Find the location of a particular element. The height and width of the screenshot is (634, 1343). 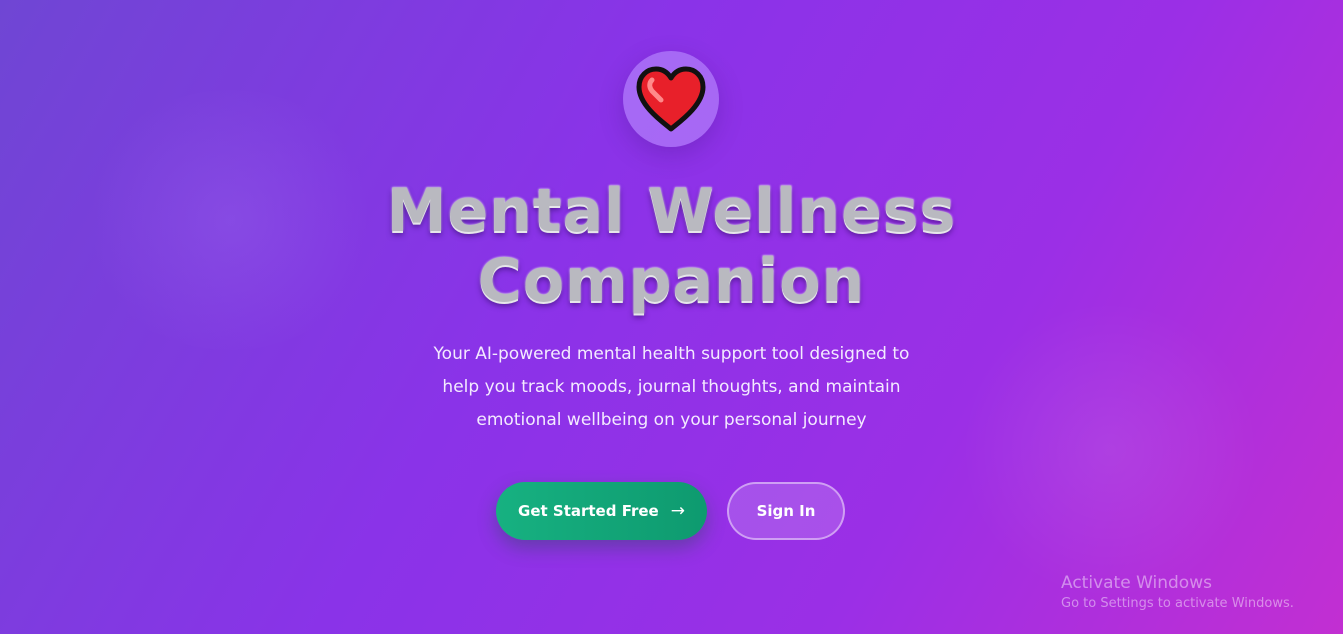

sign-in-label: Sign In is located at coordinates (786, 511).